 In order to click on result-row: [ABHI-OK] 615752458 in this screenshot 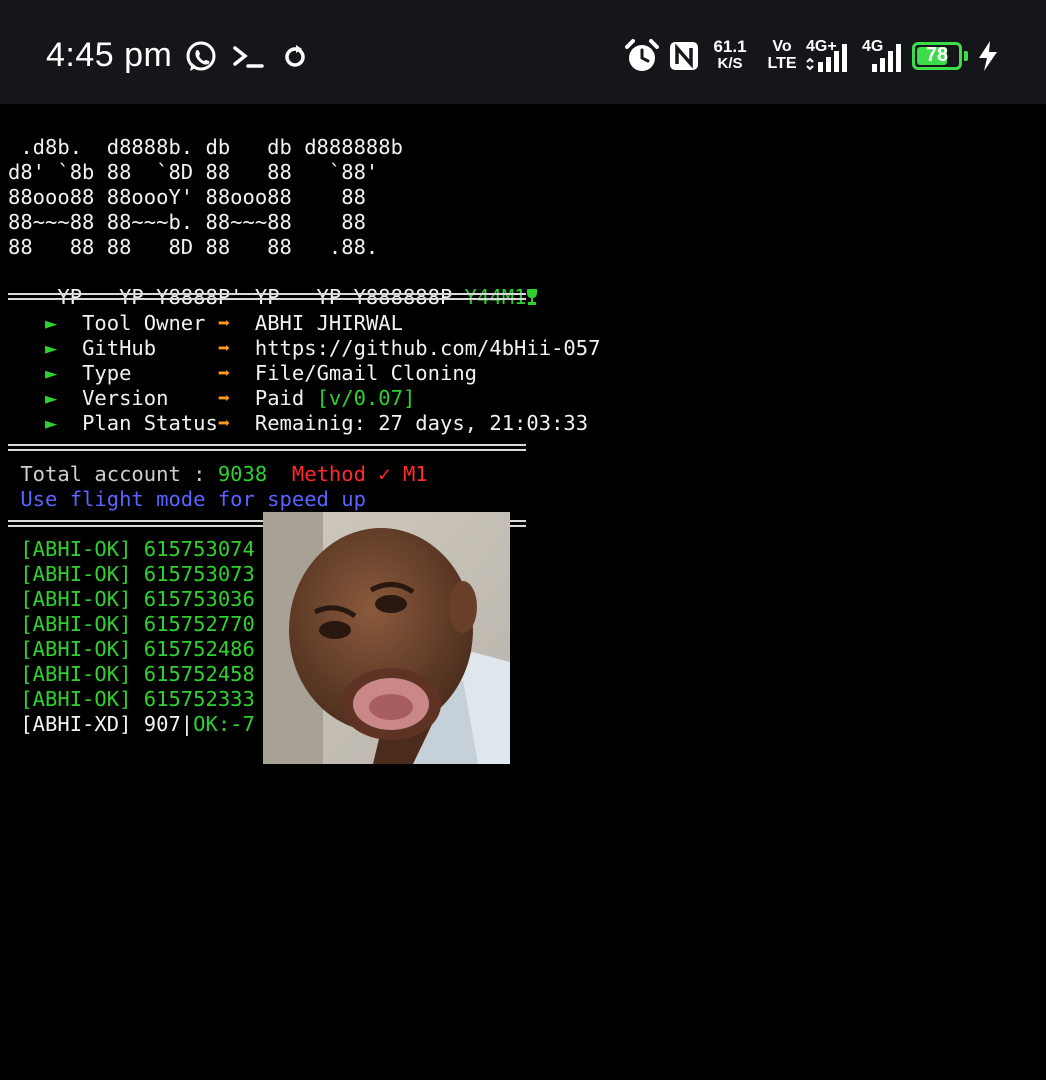, I will do `click(131, 674)`.